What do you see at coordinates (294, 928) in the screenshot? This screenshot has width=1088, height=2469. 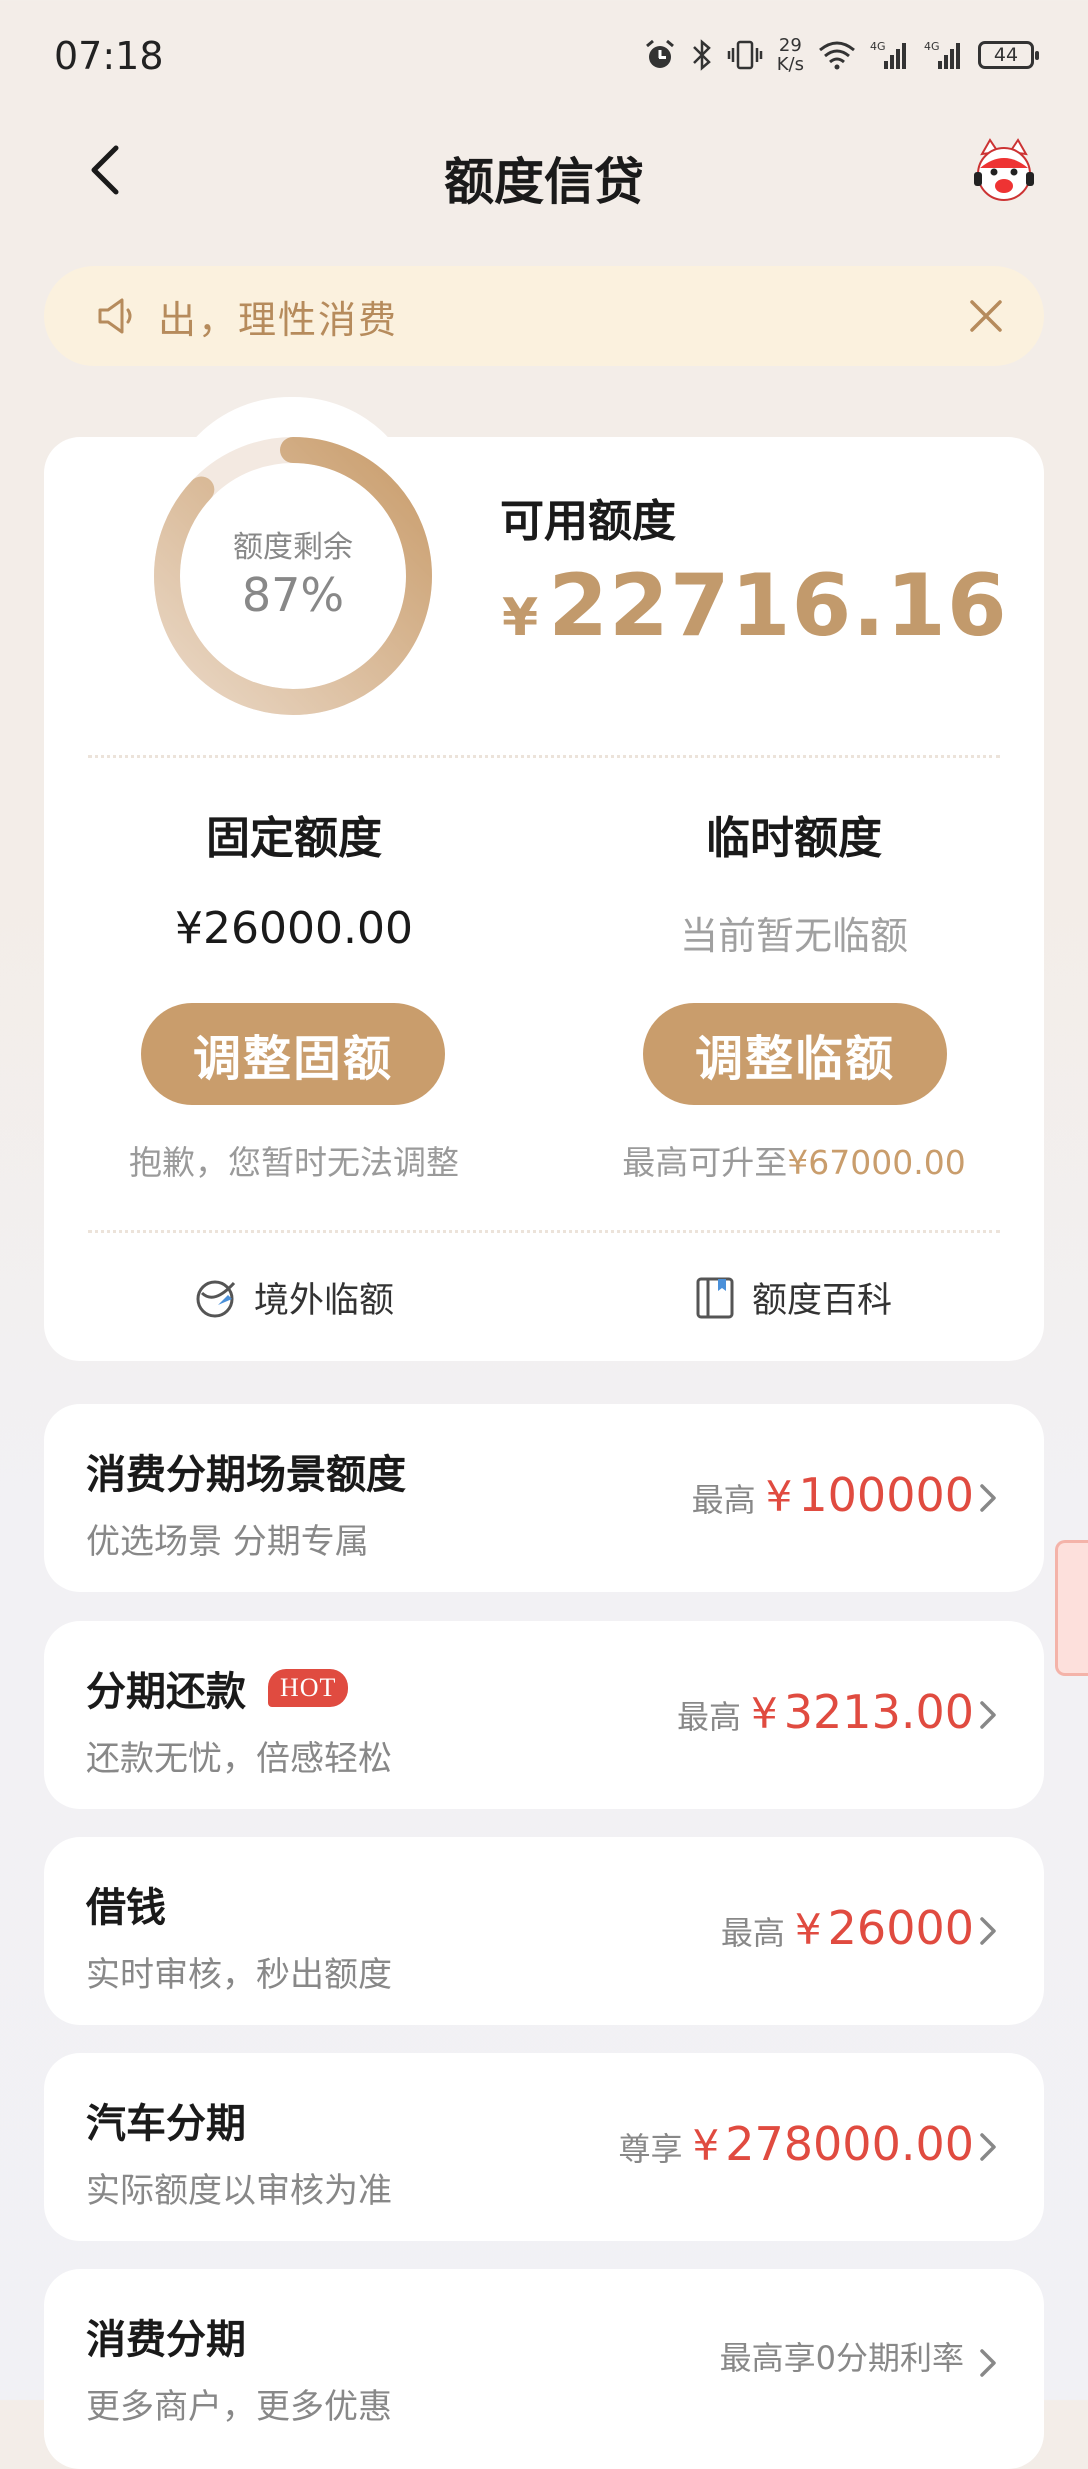 I see `fixed-credit-value: ¥26000.00` at bounding box center [294, 928].